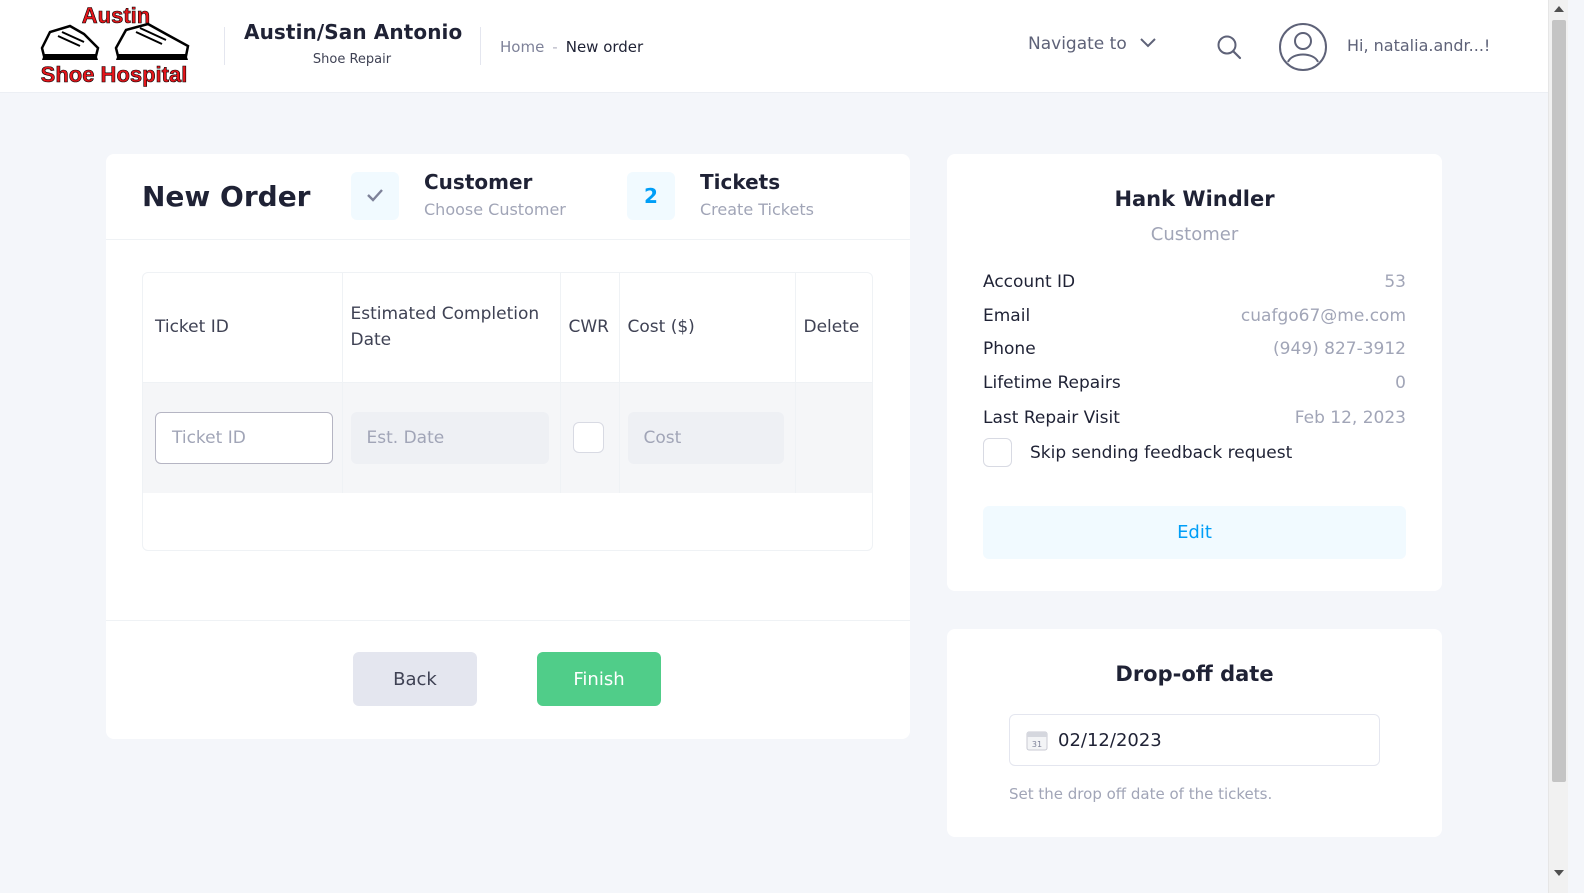 This screenshot has width=1584, height=893. What do you see at coordinates (757, 209) in the screenshot?
I see `step-tickets-description: Create Tickets` at bounding box center [757, 209].